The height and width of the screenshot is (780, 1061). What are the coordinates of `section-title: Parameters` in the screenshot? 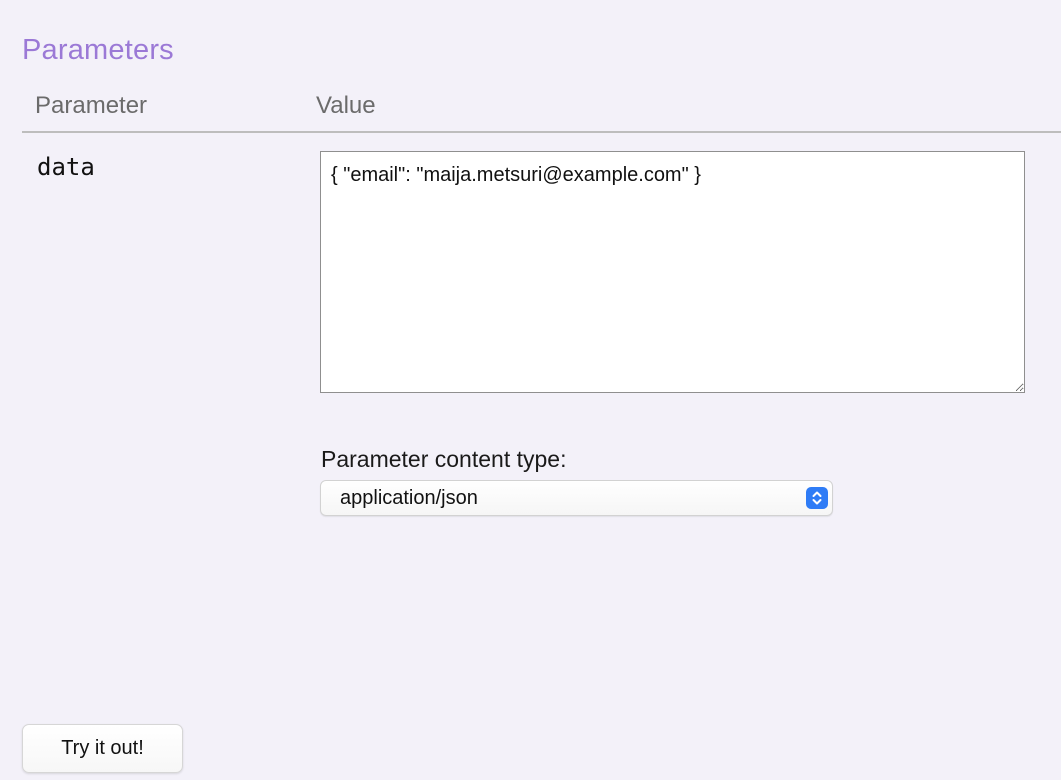 It's located at (98, 50).